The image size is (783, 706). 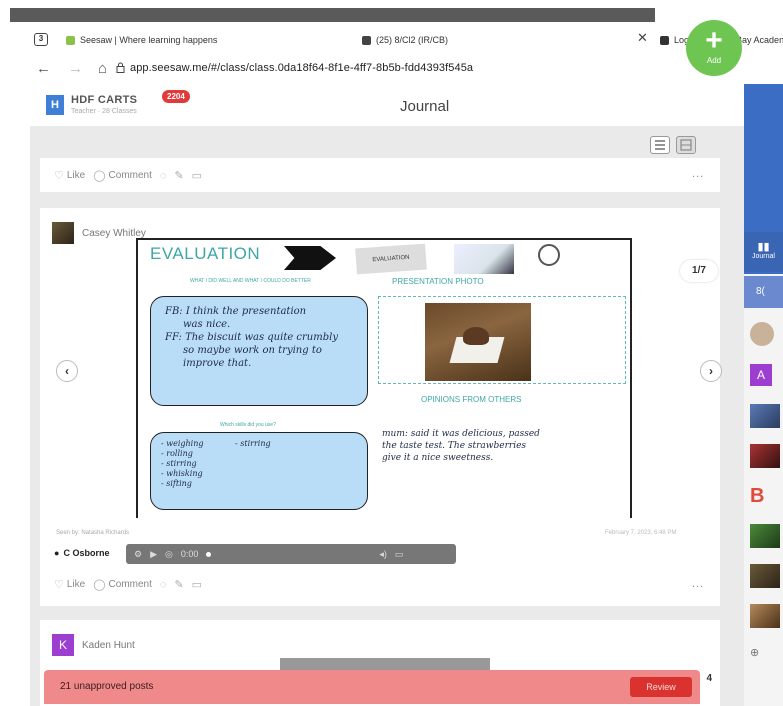 What do you see at coordinates (664, 40) in the screenshot?
I see `school-favicon-icon` at bounding box center [664, 40].